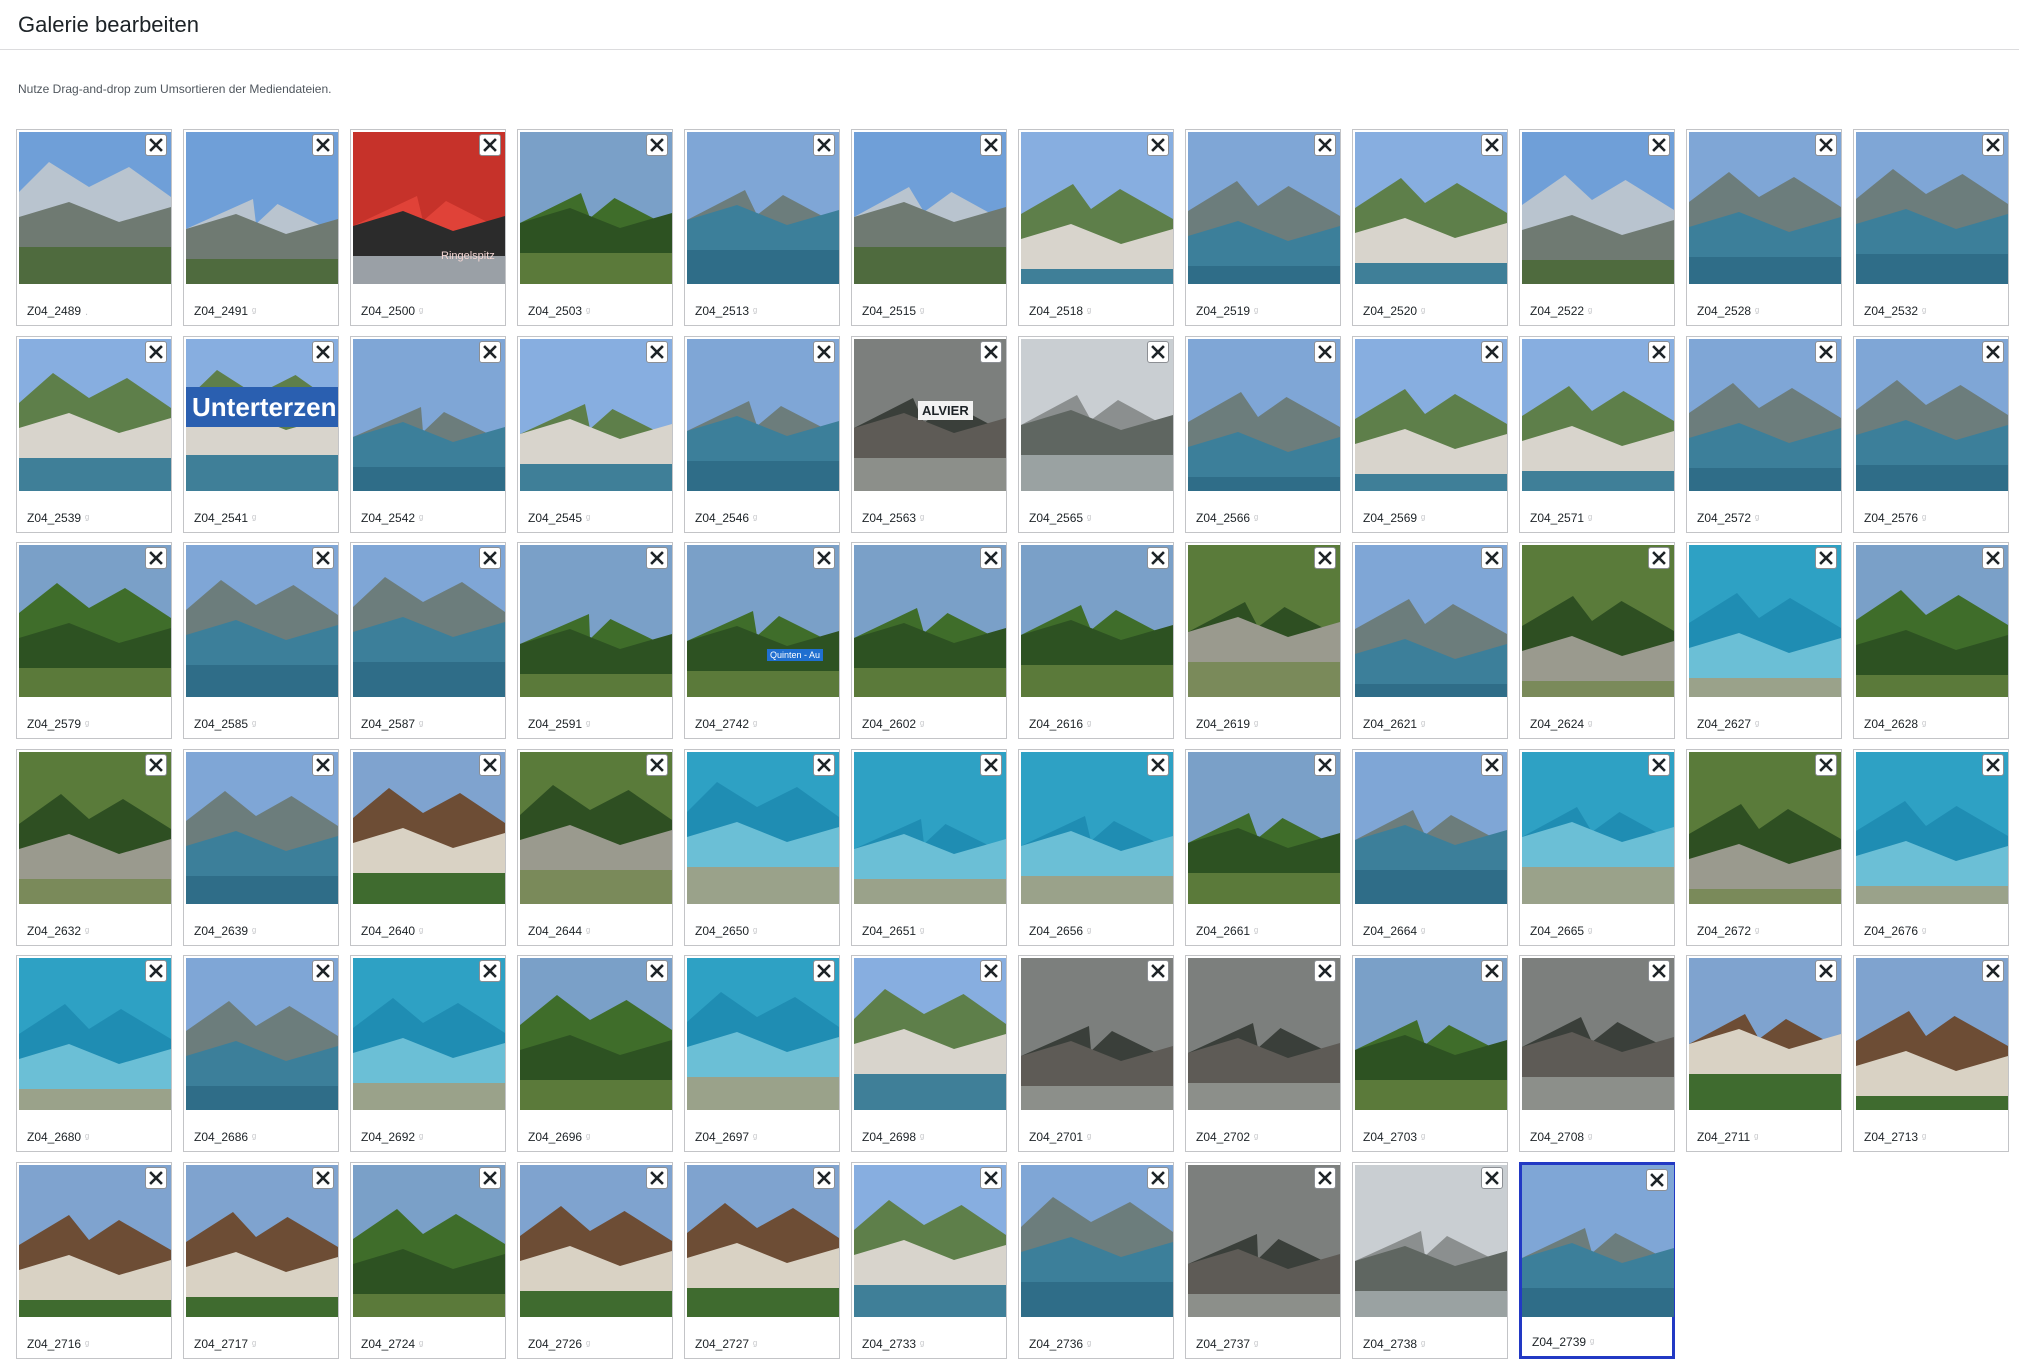 Image resolution: width=2019 pixels, height=1372 pixels. Describe the element at coordinates (595, 1053) in the screenshot. I see `gallery-item: Z04_2696 ᵍ` at that location.